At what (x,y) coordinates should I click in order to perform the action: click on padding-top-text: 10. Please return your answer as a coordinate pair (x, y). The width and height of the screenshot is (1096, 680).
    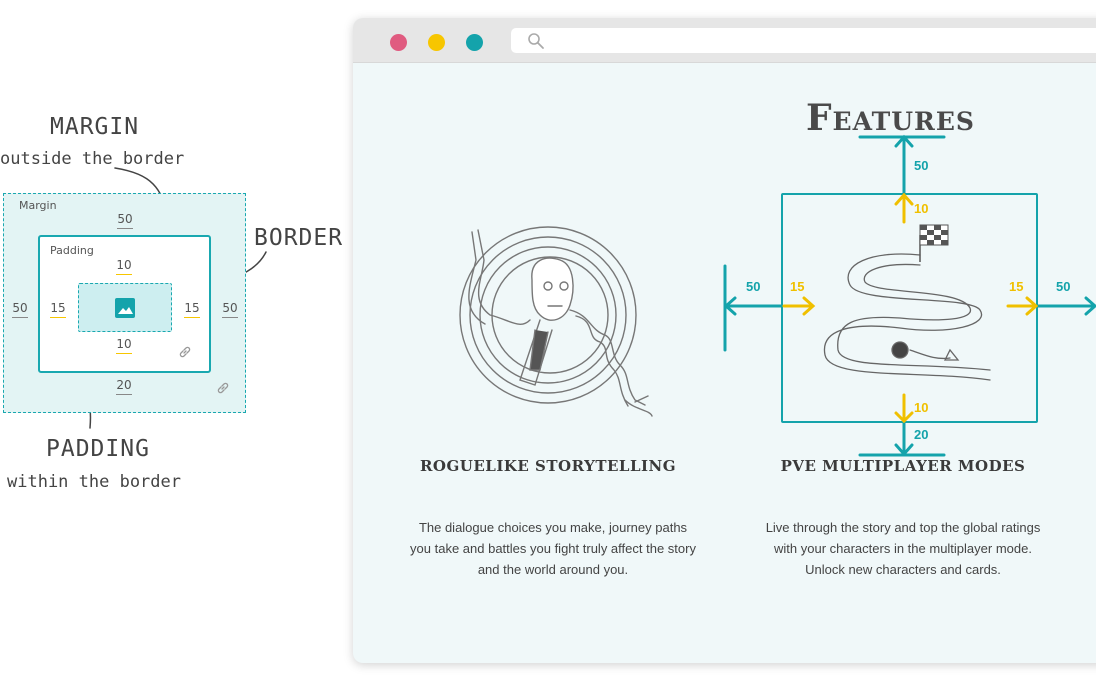
    Looking at the image, I should click on (124, 265).